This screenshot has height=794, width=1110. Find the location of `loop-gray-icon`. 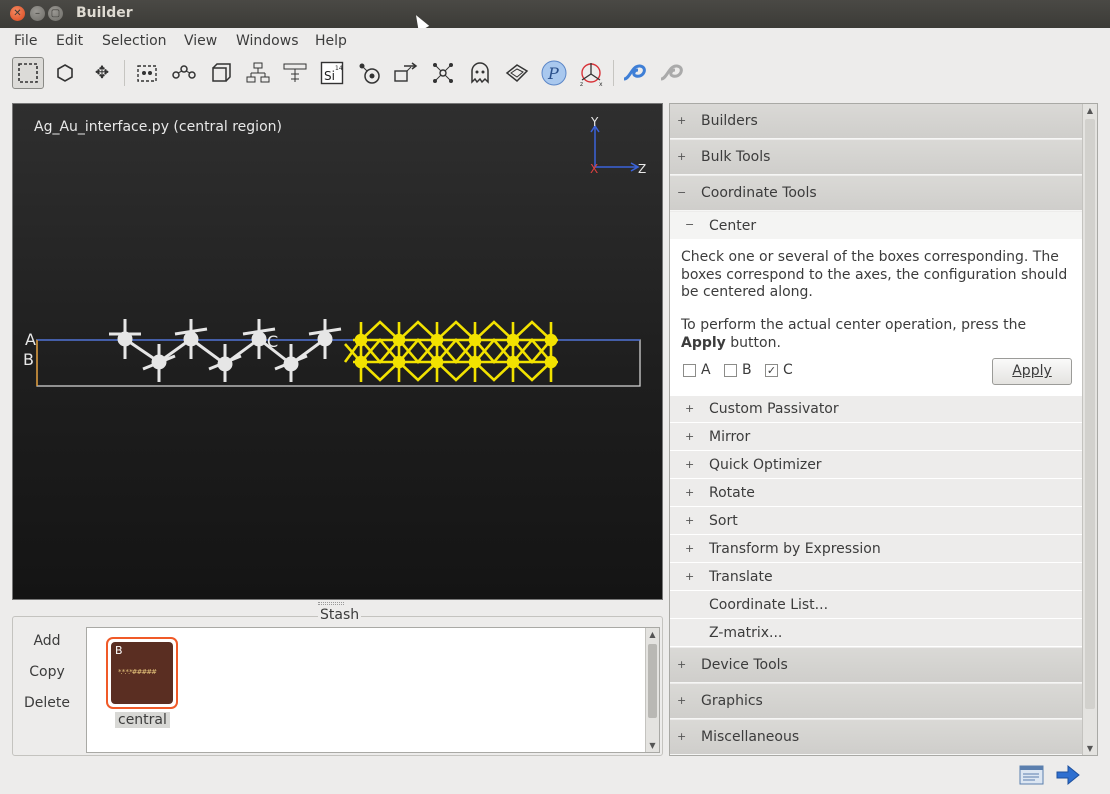

loop-gray-icon is located at coordinates (673, 73).